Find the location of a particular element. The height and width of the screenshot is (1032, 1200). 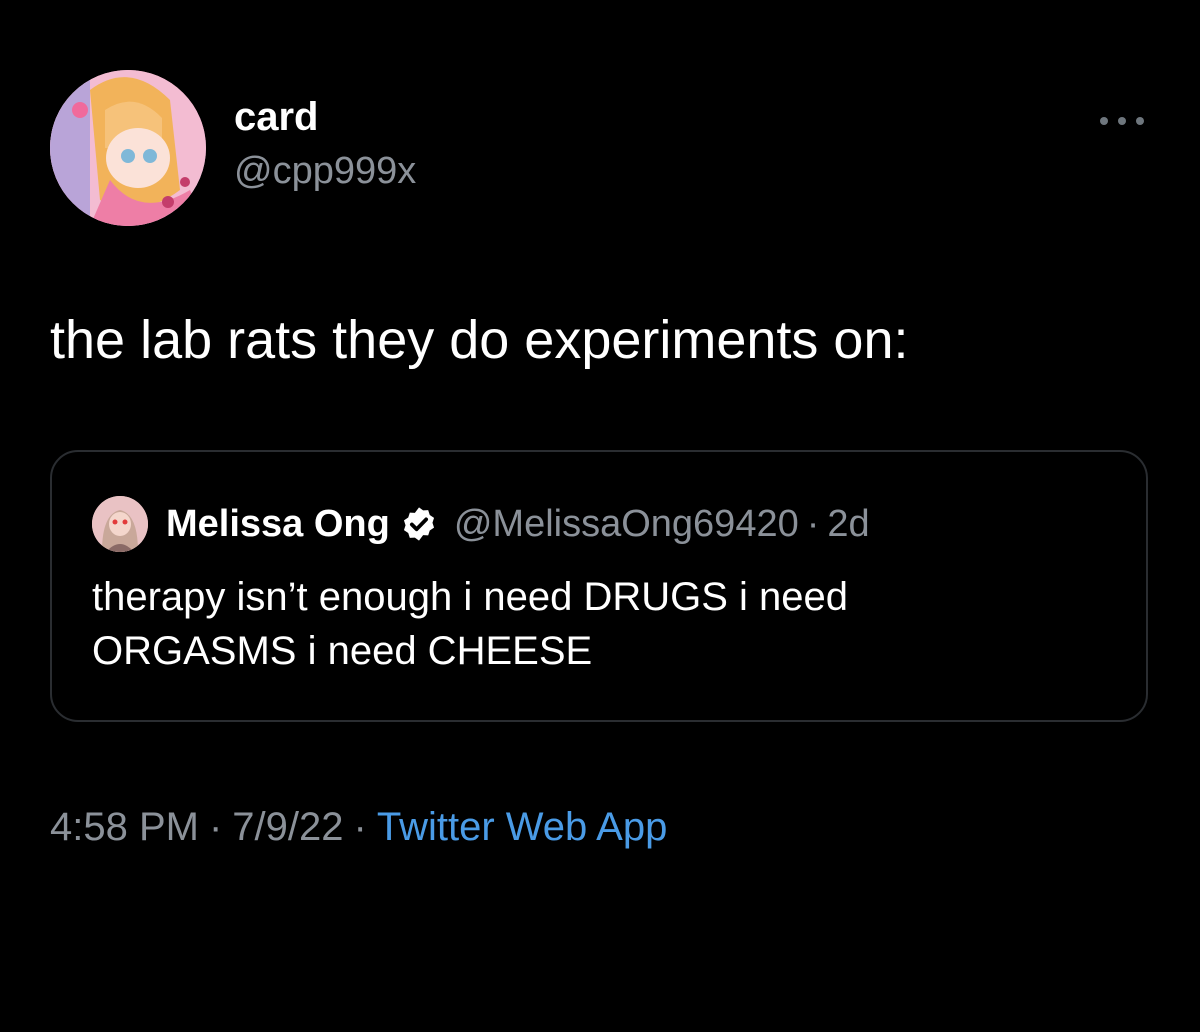

quoted-text-line: ORGASMS i need CHEESE is located at coordinates (342, 651).